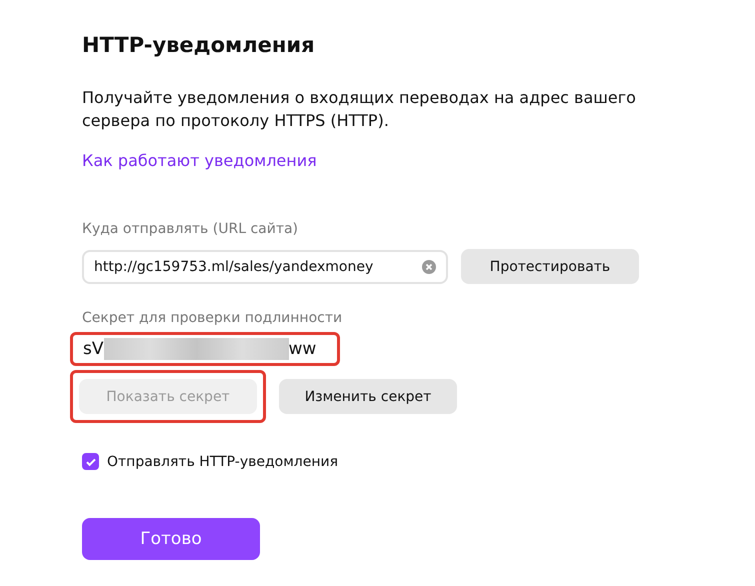 This screenshot has width=755, height=586. I want to click on checkbox-label: Отправлять HTTP-уведомления, so click(222, 462).